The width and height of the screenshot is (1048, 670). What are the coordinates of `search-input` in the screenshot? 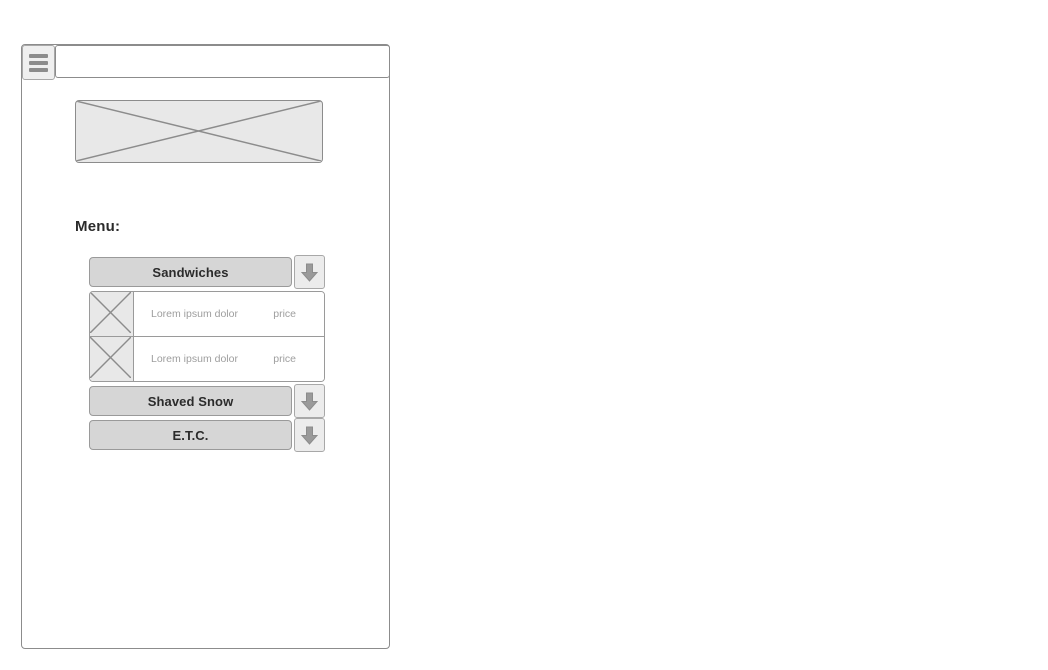 It's located at (219, 61).